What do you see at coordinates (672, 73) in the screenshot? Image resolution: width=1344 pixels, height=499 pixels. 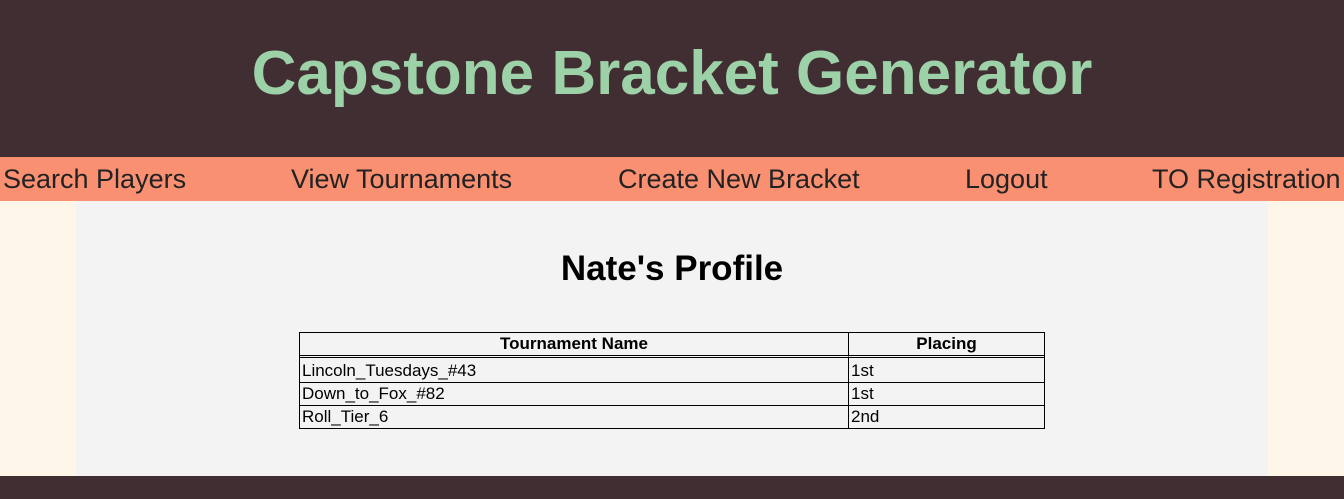 I see `site-title: Capstone Bracket Generator` at bounding box center [672, 73].